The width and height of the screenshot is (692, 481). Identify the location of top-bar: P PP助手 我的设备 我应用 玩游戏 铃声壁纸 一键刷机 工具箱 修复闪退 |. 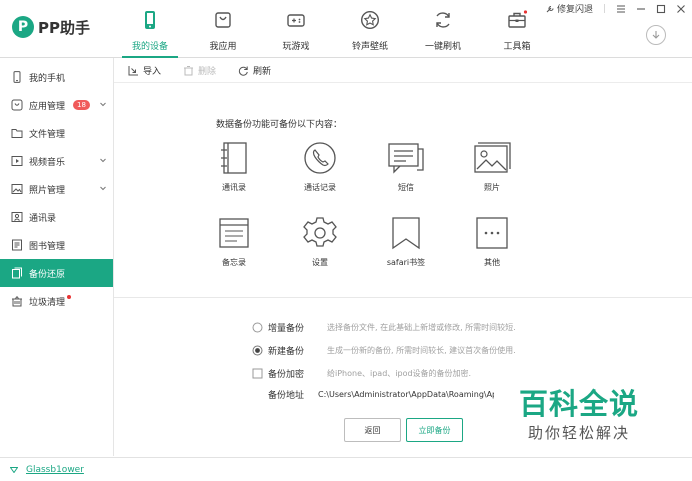
(346, 29).